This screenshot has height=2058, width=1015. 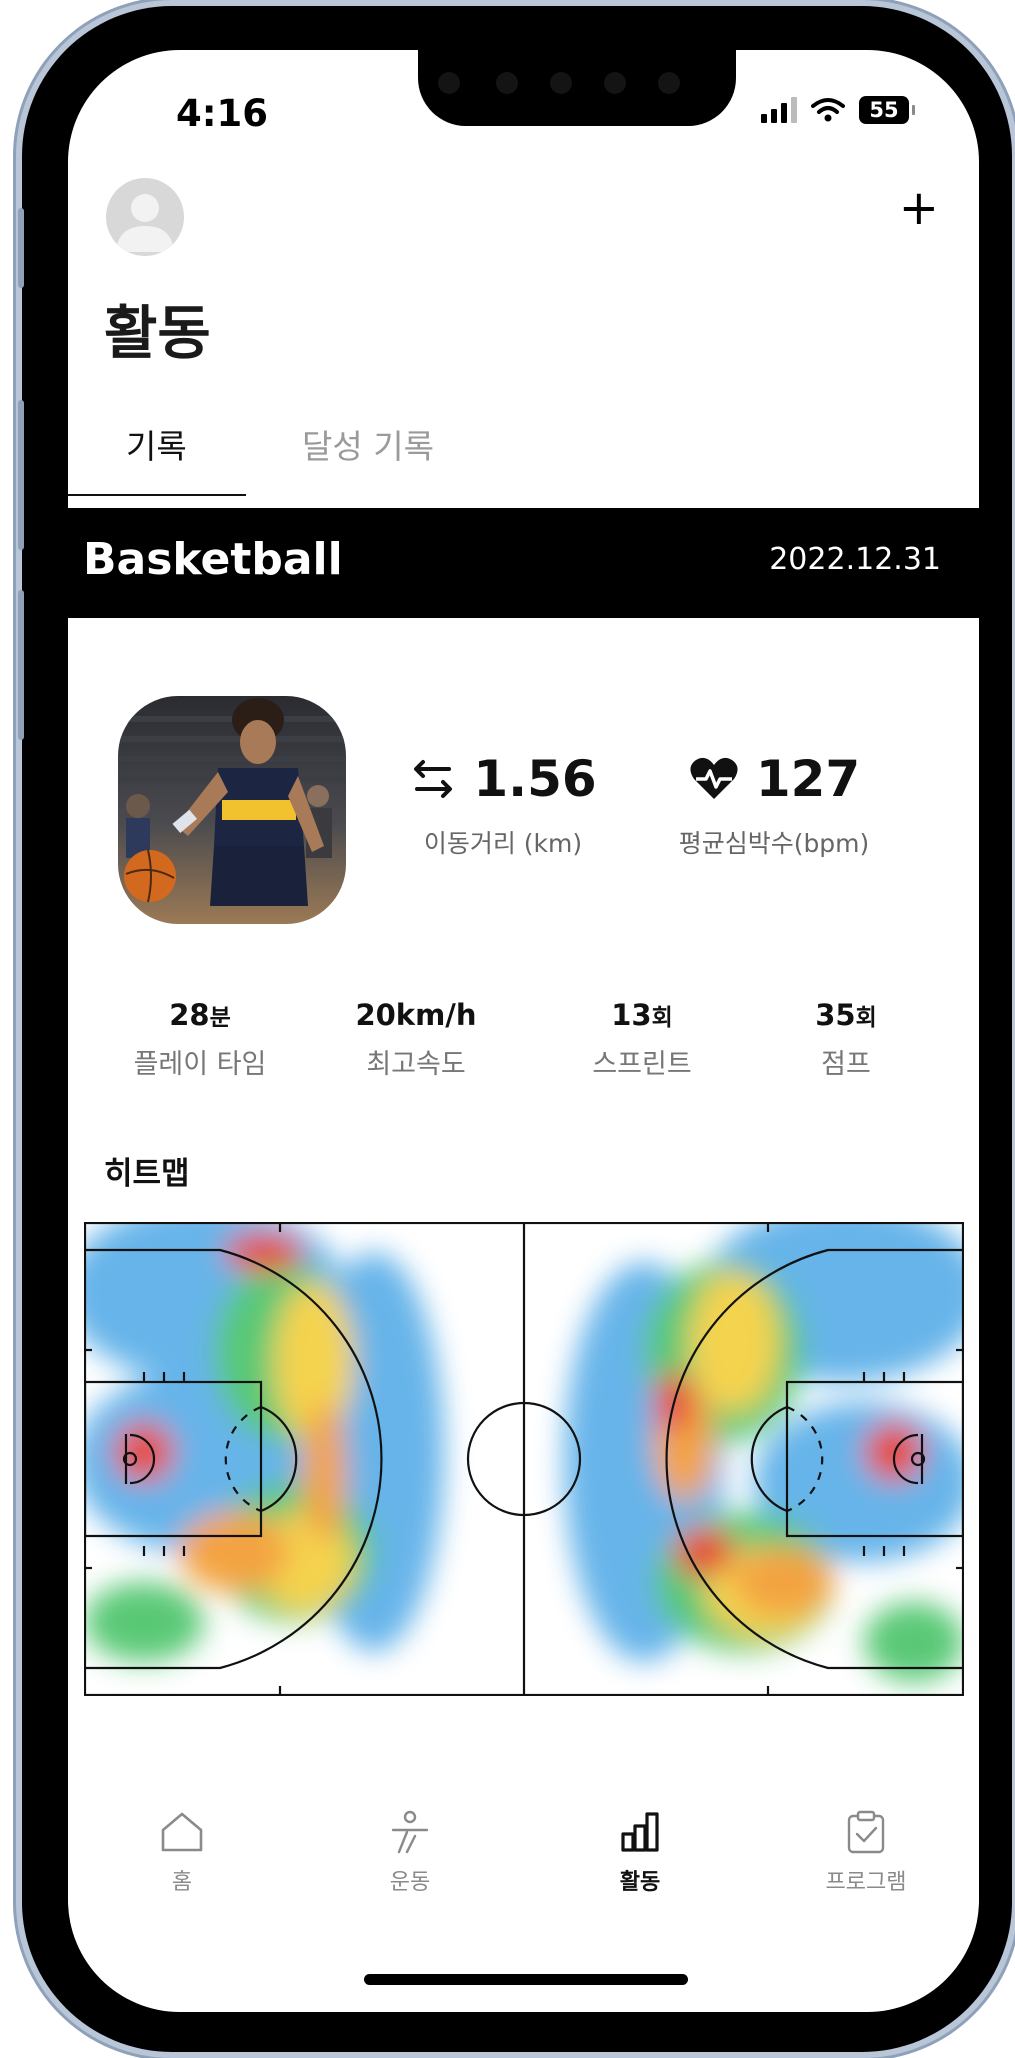 I want to click on stat-label: 최고속도, so click(x=416, y=1064).